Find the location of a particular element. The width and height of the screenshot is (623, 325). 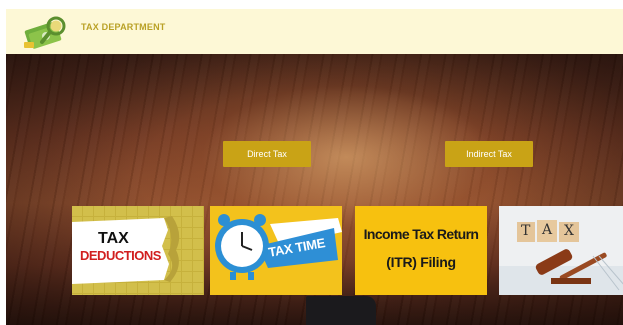

indirect-tax-button: Indirect Tax is located at coordinates (489, 154).